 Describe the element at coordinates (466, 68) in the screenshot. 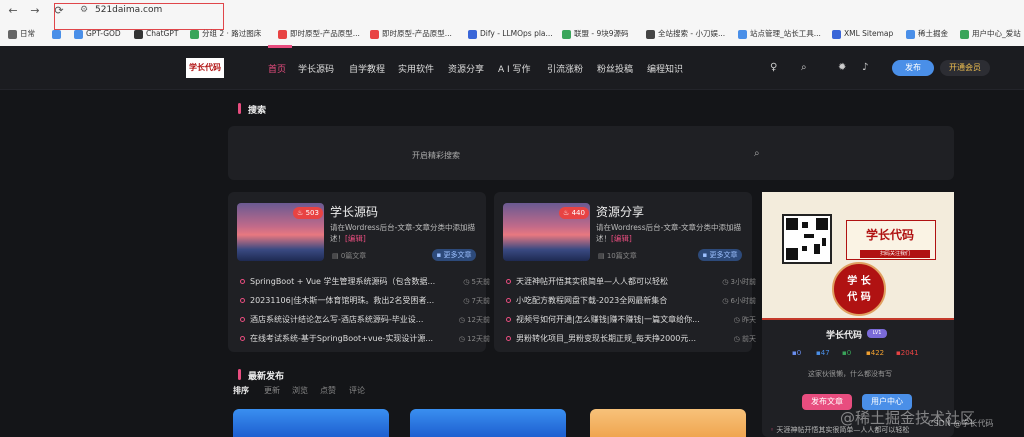

I see `nav-item: 资源分享` at that location.